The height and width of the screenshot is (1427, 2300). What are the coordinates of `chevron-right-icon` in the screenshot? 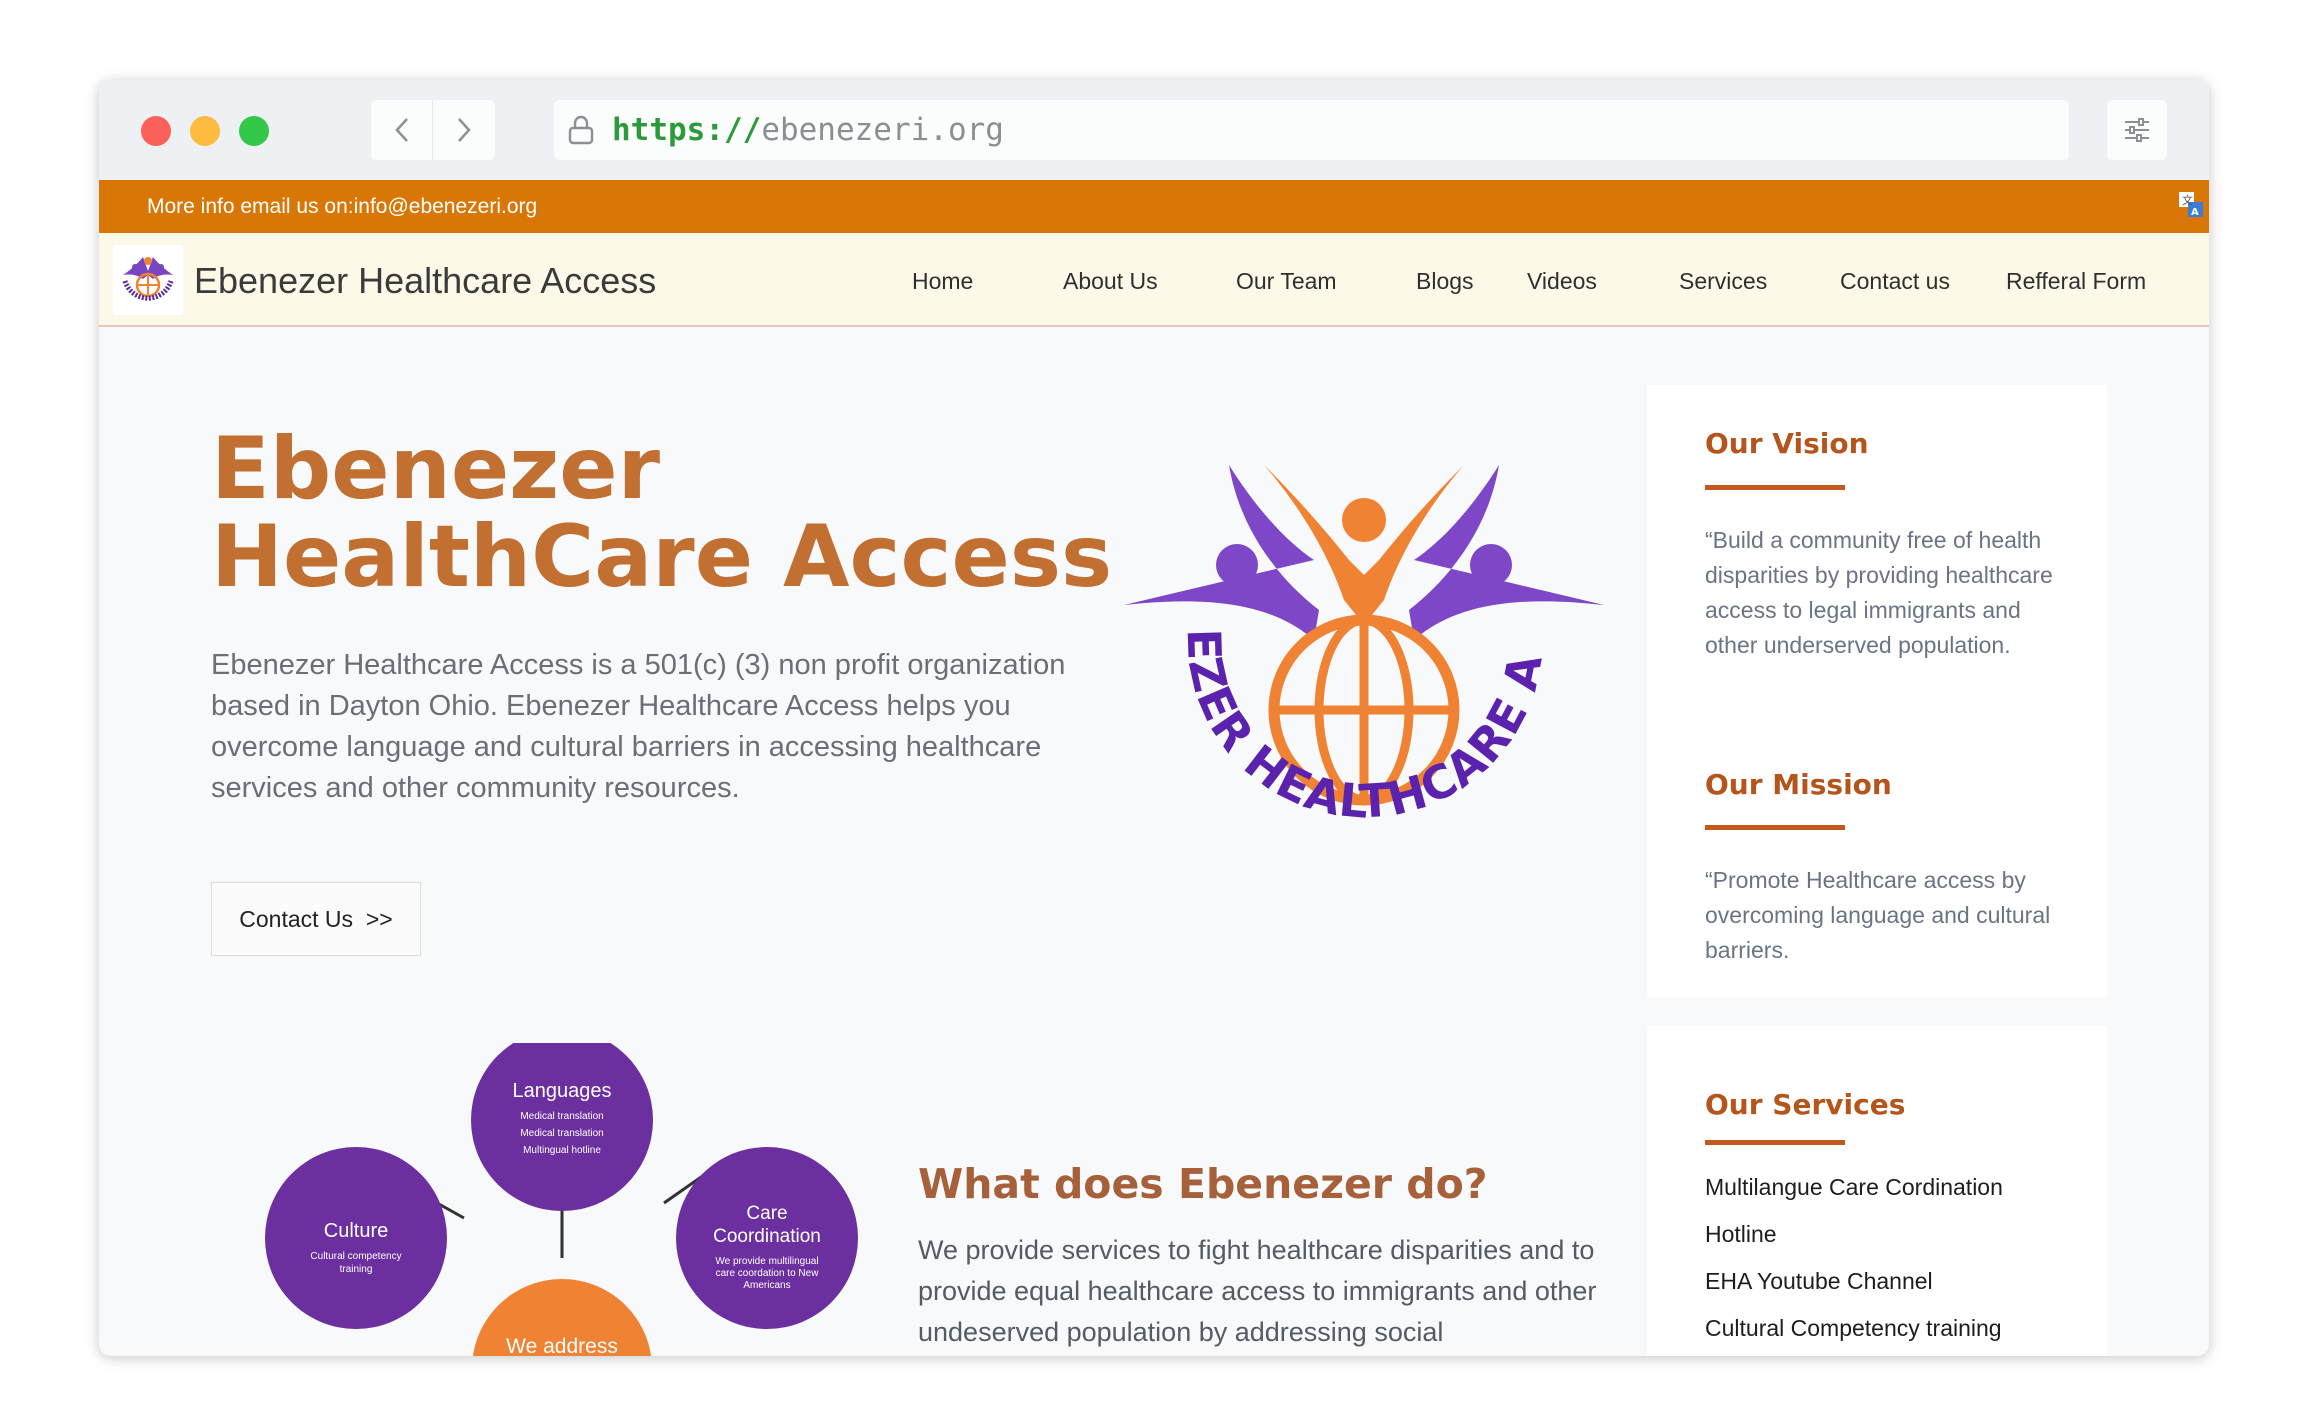 It's located at (464, 130).